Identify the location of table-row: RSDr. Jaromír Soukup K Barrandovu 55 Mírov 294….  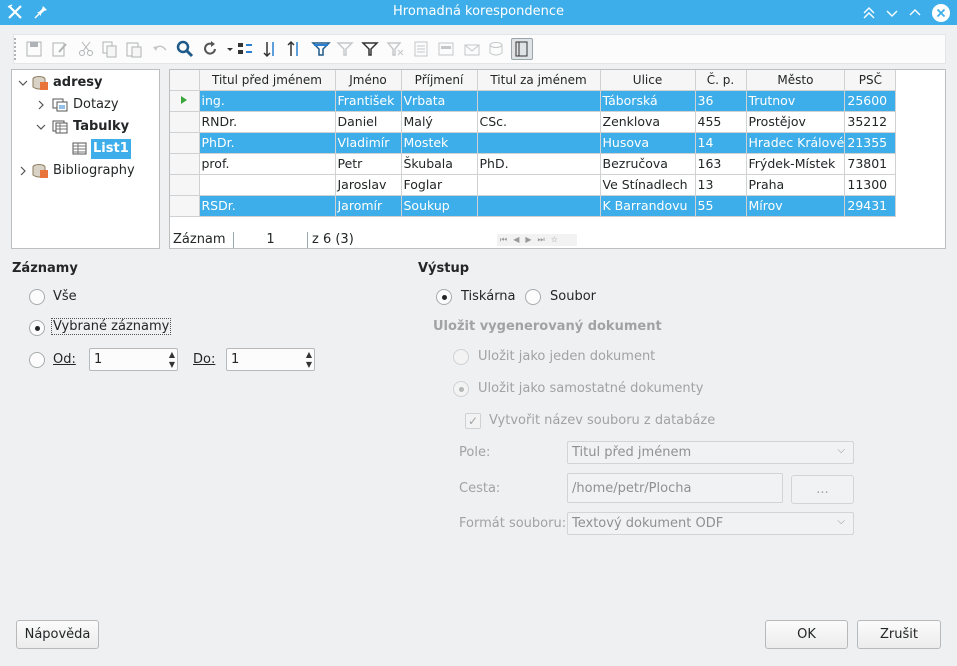
(533, 206).